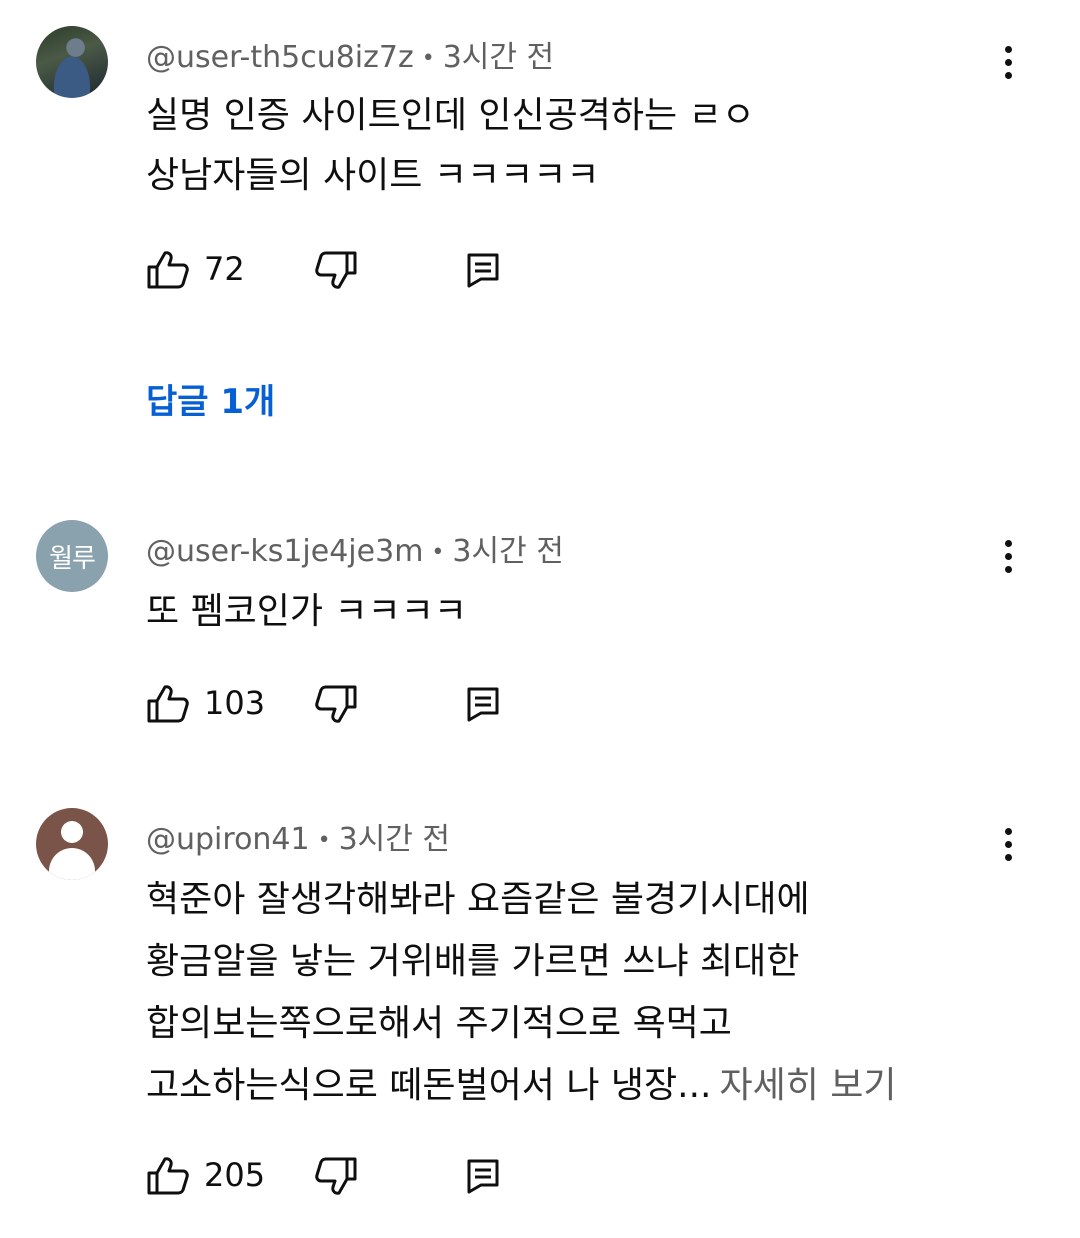 The image size is (1080, 1238). Describe the element at coordinates (450, 115) in the screenshot. I see `comment-text-line: 실명 인증 사이트인데 인신공격하는 ㄹㅇ` at that location.